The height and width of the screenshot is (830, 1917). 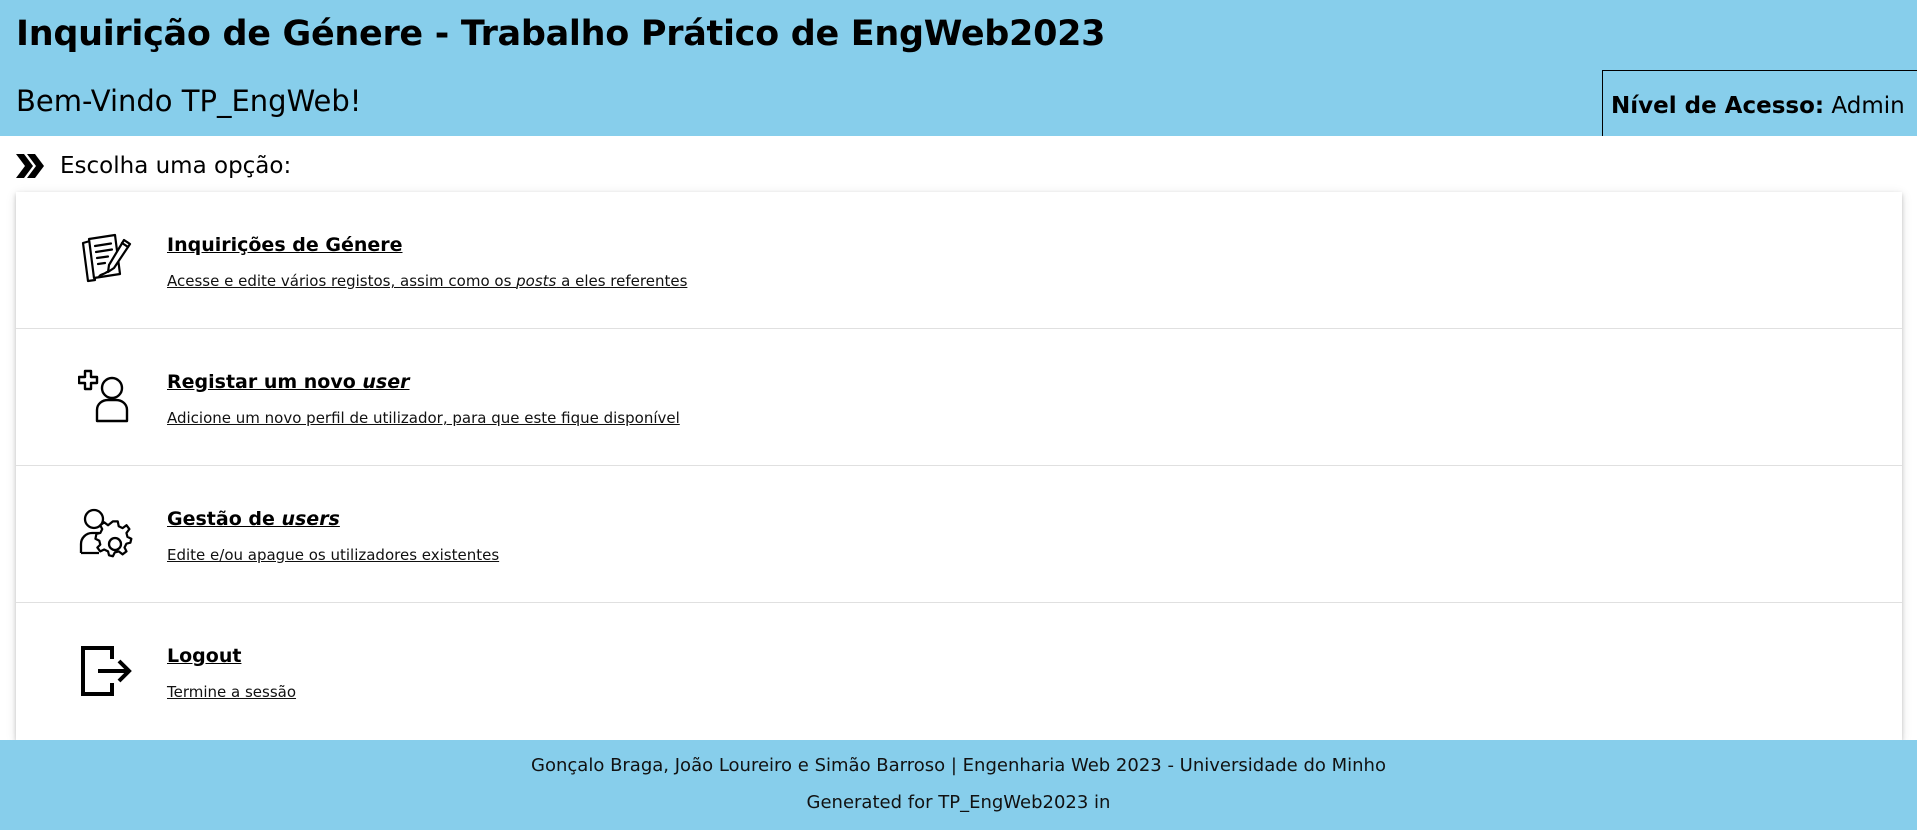 I want to click on option-title-text: Gestão de, so click(x=224, y=519).